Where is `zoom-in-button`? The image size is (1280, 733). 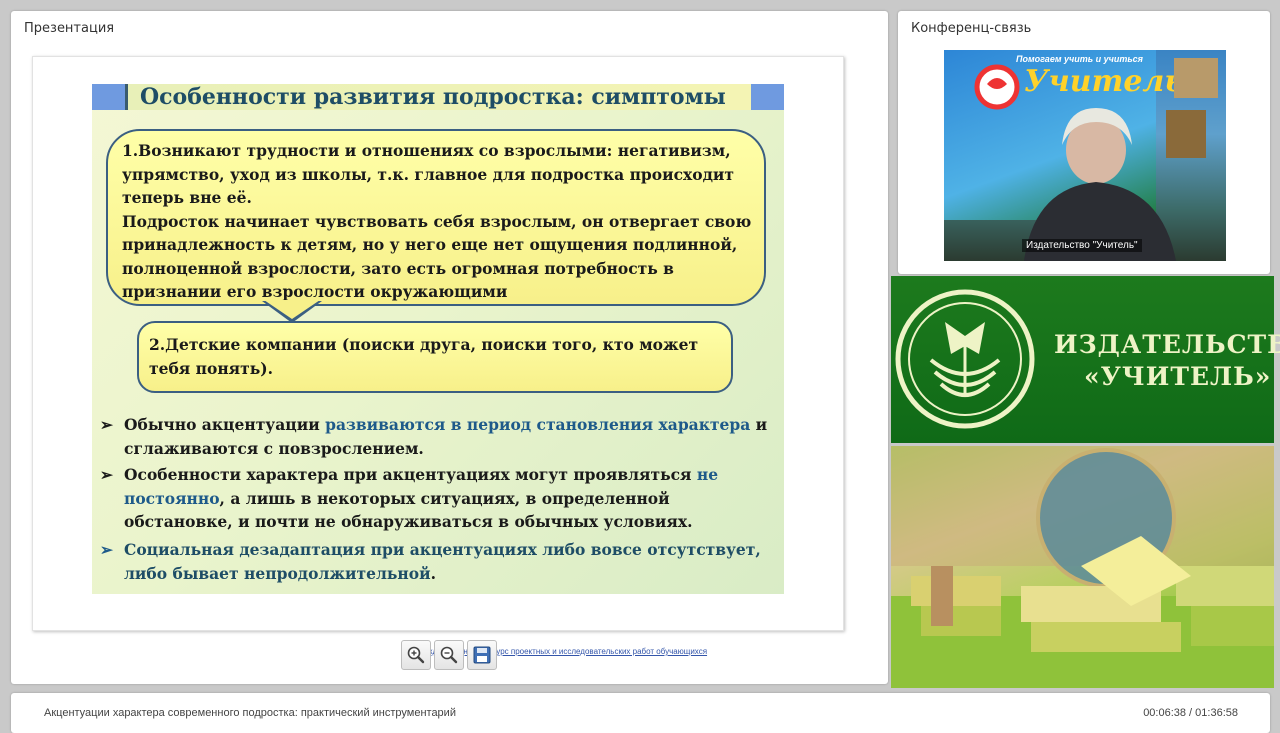 zoom-in-button is located at coordinates (416, 655).